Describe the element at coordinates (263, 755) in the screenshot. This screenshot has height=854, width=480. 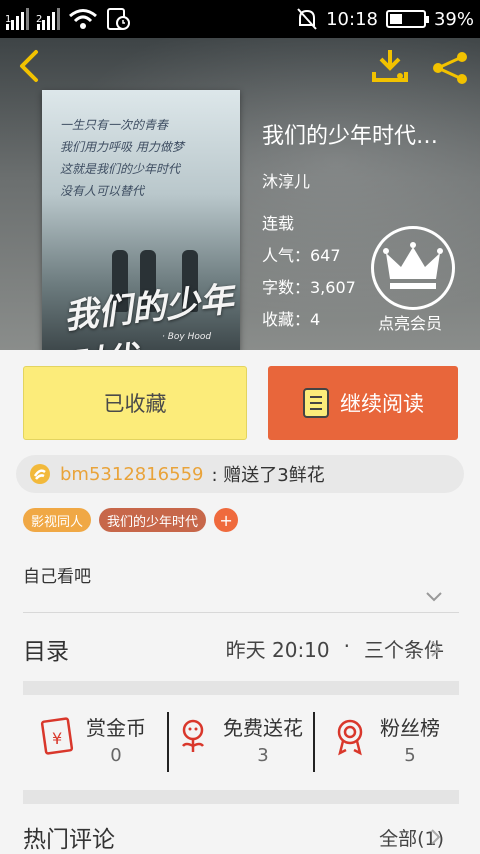
I see `send-flower-value: 3` at that location.